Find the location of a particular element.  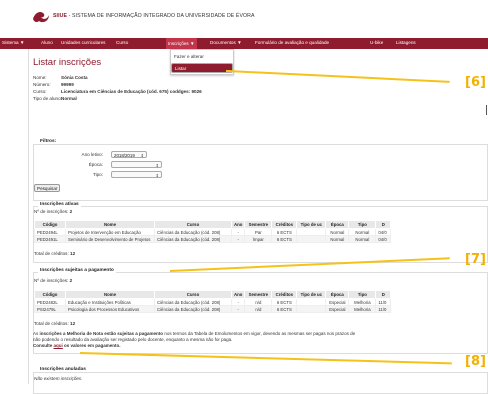

payment-count: Nº de inscrições: 2 is located at coordinates (53, 280).